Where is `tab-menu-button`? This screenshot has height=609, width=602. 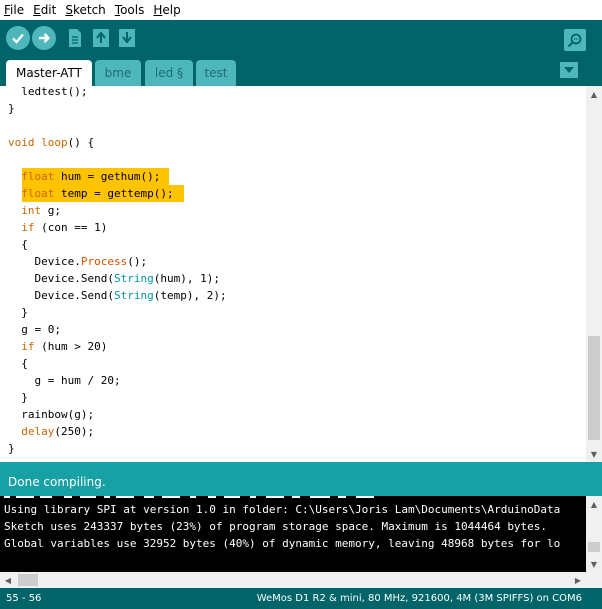
tab-menu-button is located at coordinates (569, 70).